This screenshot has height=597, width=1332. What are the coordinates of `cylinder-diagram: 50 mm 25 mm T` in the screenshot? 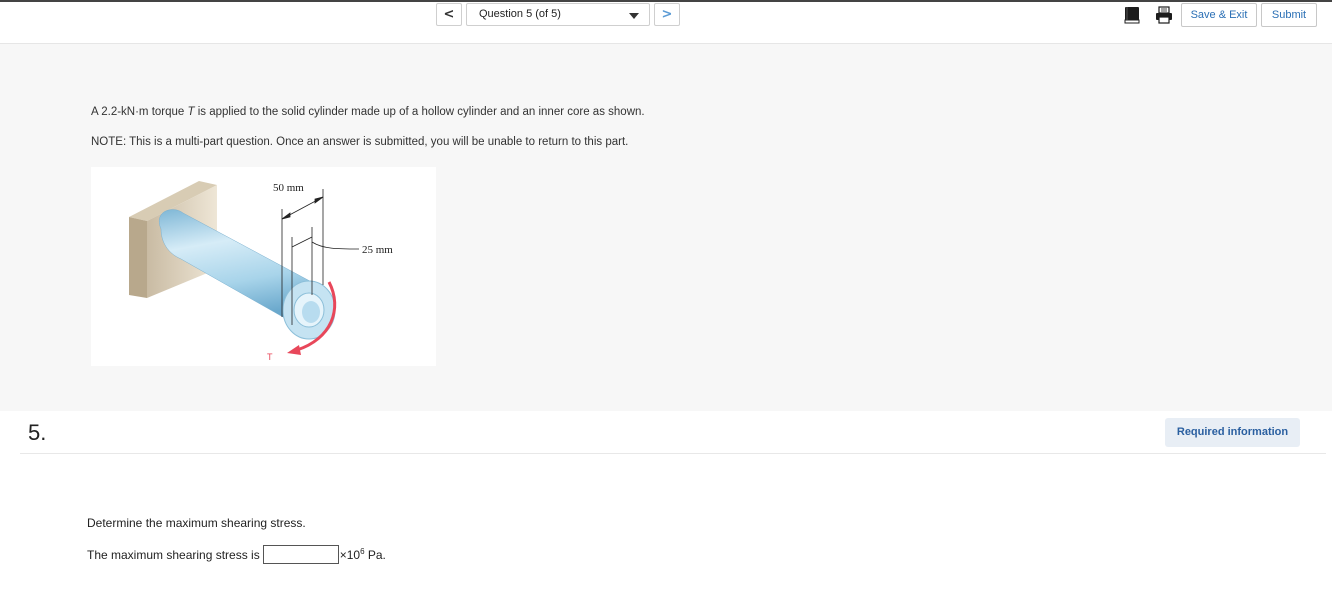 It's located at (261, 271).